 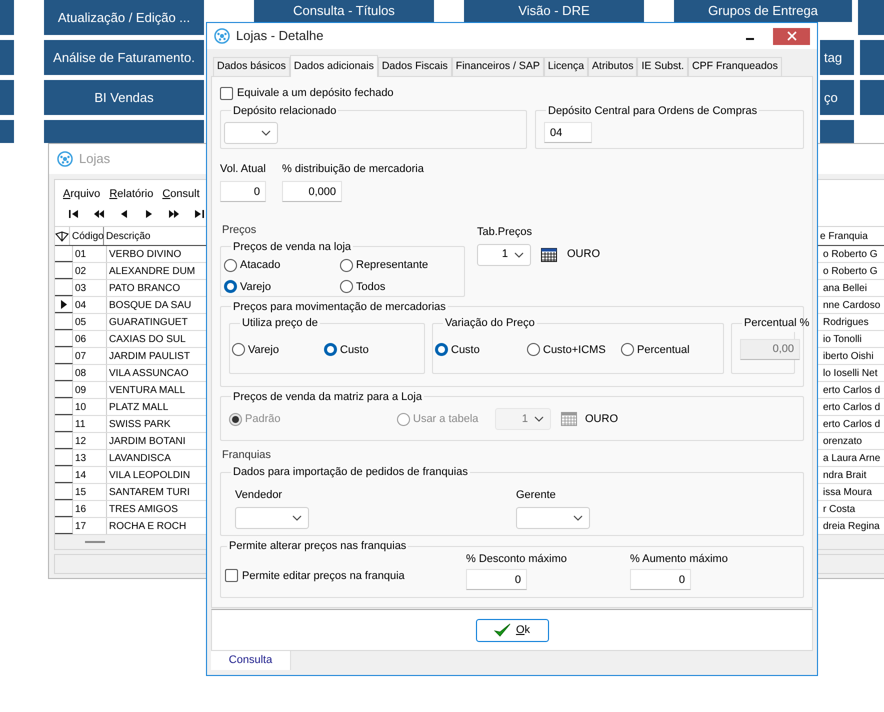 What do you see at coordinates (398, 286) in the screenshot?
I see `radio-button: Todos` at bounding box center [398, 286].